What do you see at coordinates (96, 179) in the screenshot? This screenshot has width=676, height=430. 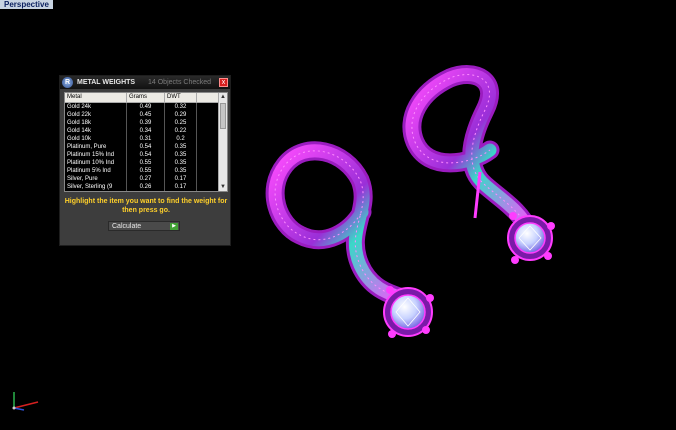 I see `cell-metal: Silver, Pure` at bounding box center [96, 179].